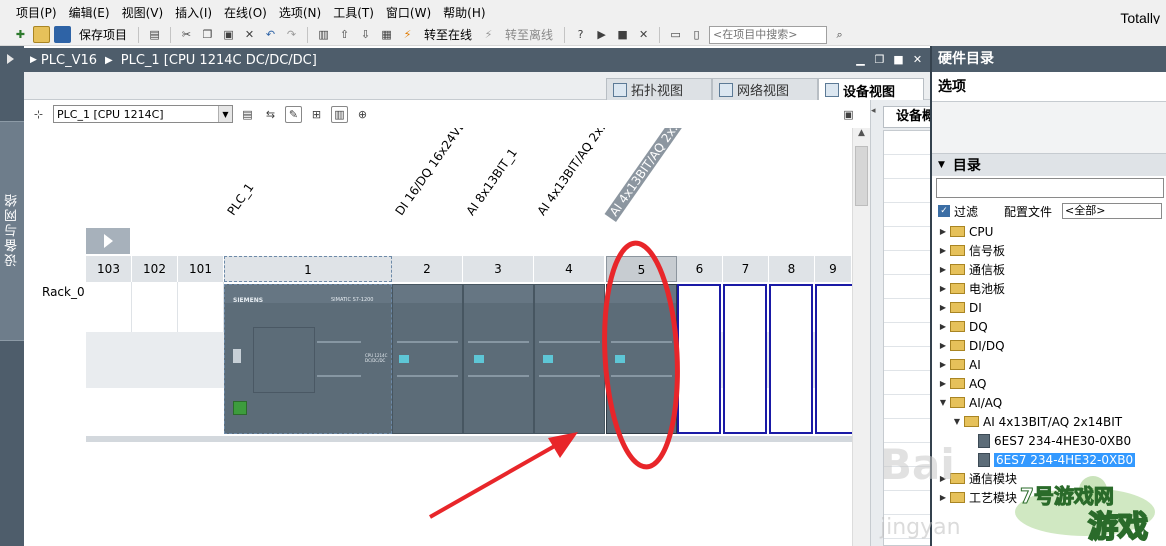 The width and height of the screenshot is (1166, 546). I want to click on profile-dropdown: <全部>, so click(1112, 211).